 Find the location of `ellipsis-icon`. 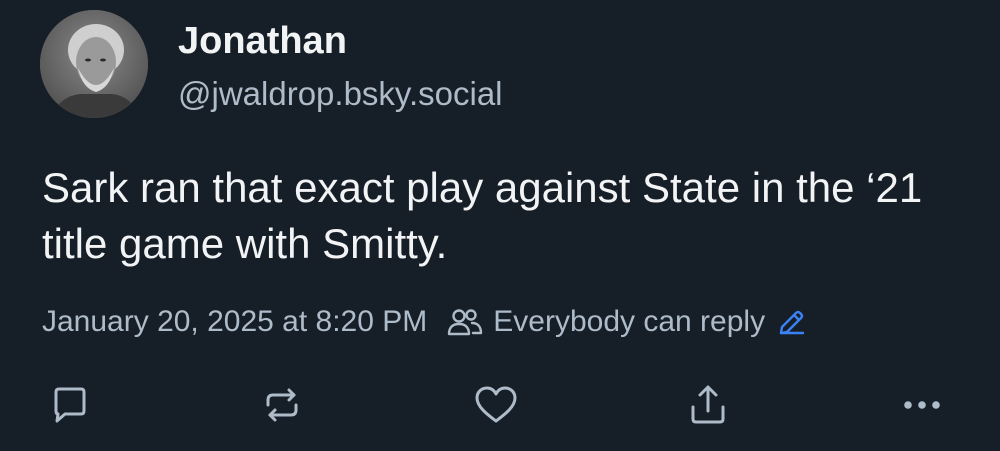

ellipsis-icon is located at coordinates (922, 405).